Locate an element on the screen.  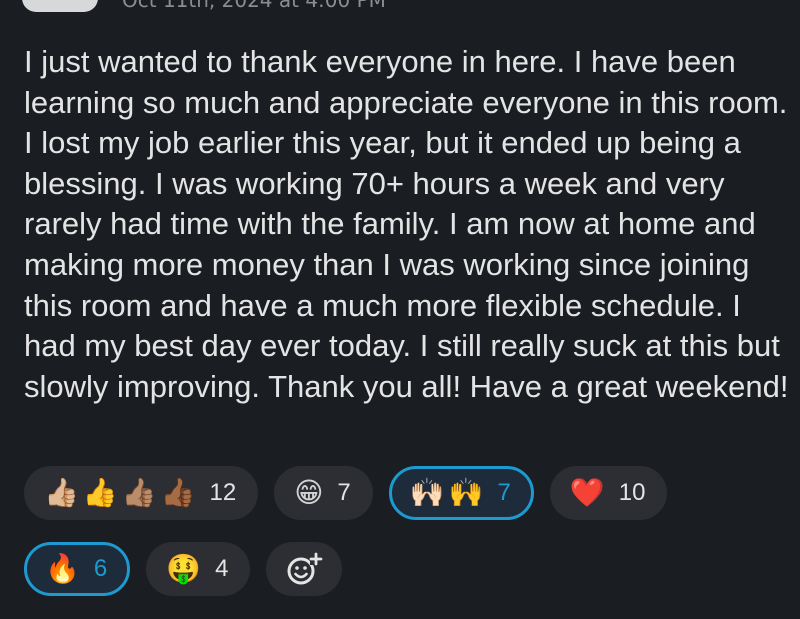
reaction-thumbs-up: 👍🏼 👍 👍🏽 👍🏾 12 is located at coordinates (141, 493).